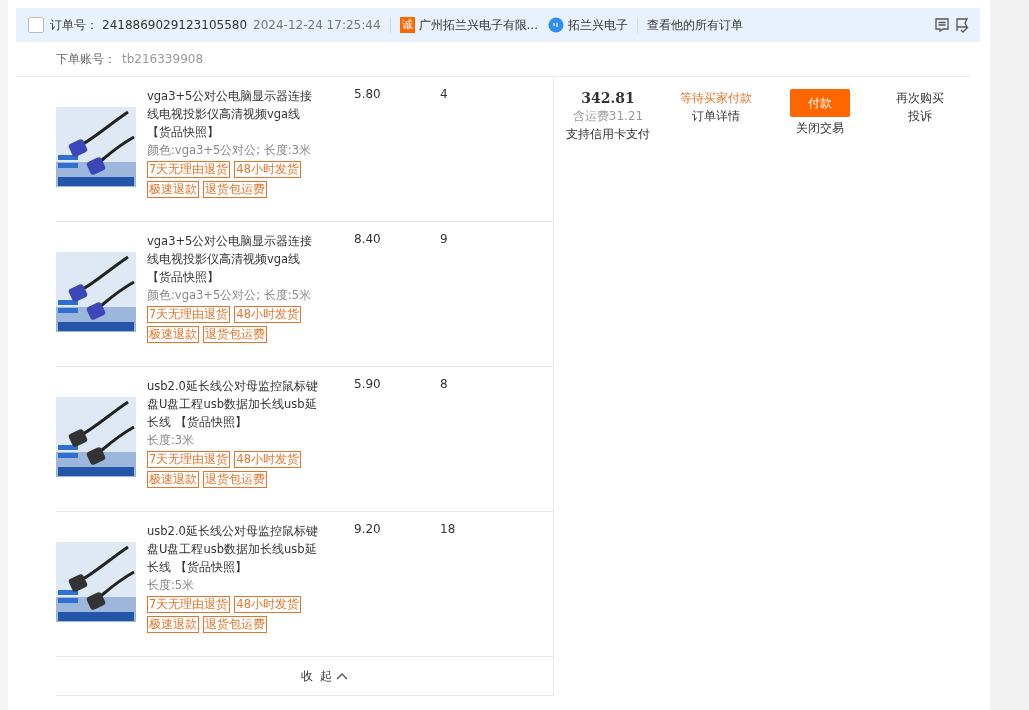 Image resolution: width=1029 pixels, height=710 pixels. What do you see at coordinates (163, 59) in the screenshot?
I see `account-value: tb216339908` at bounding box center [163, 59].